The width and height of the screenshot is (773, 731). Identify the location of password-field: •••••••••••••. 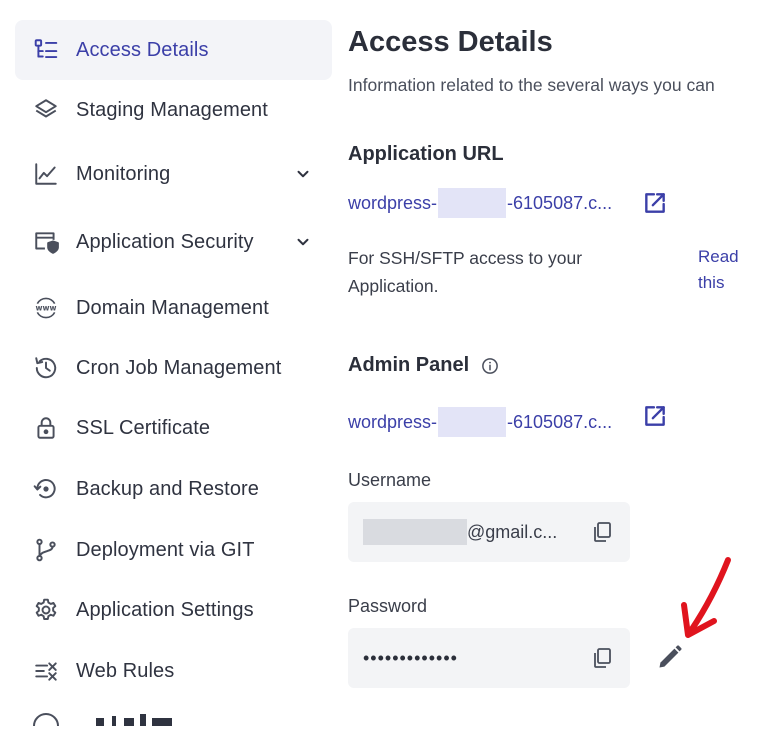
(489, 658).